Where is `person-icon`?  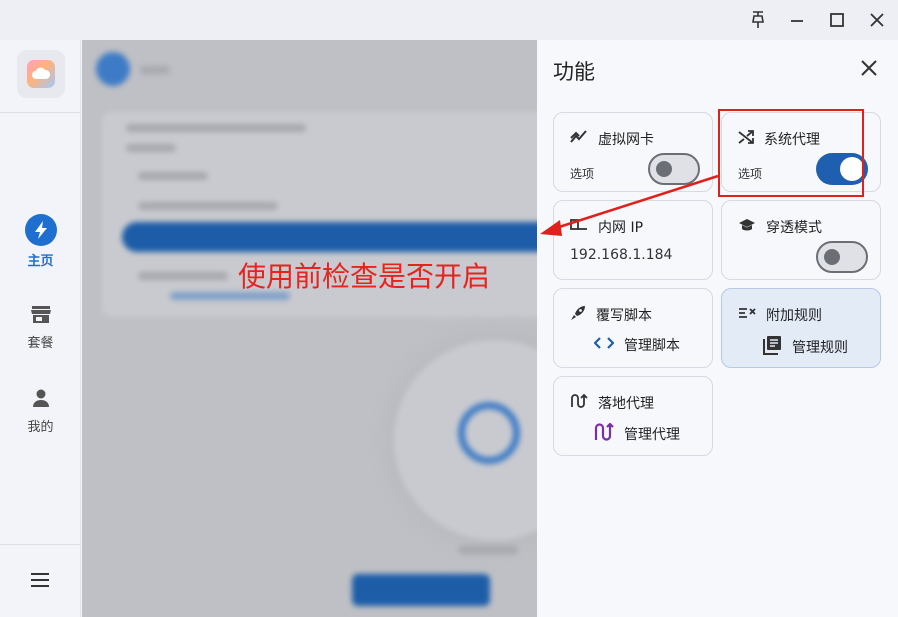
person-icon is located at coordinates (41, 400).